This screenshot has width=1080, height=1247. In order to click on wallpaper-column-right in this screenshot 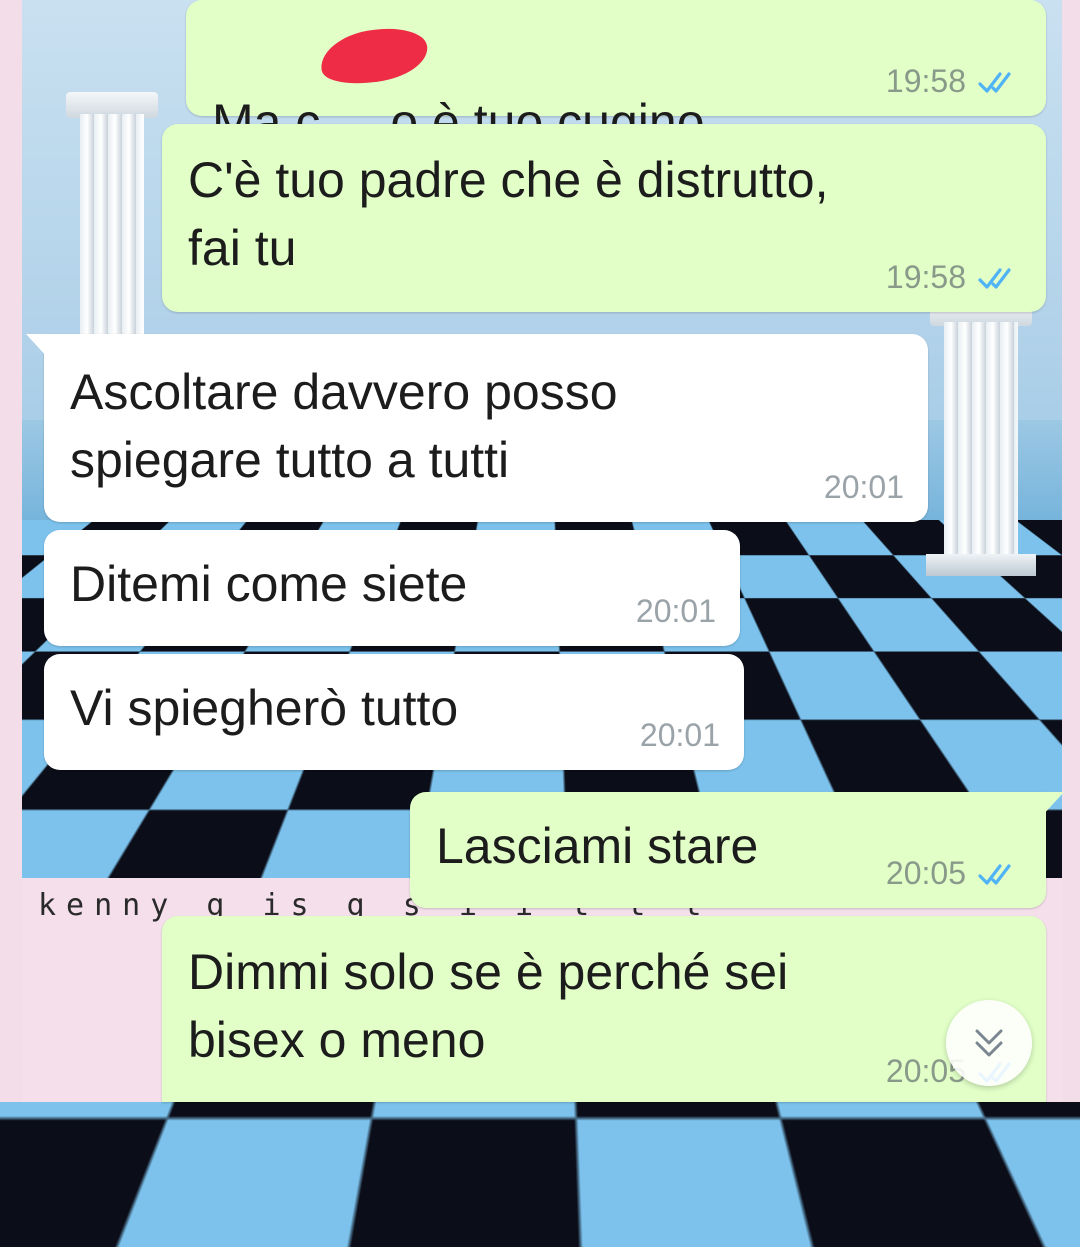, I will do `click(981, 438)`.